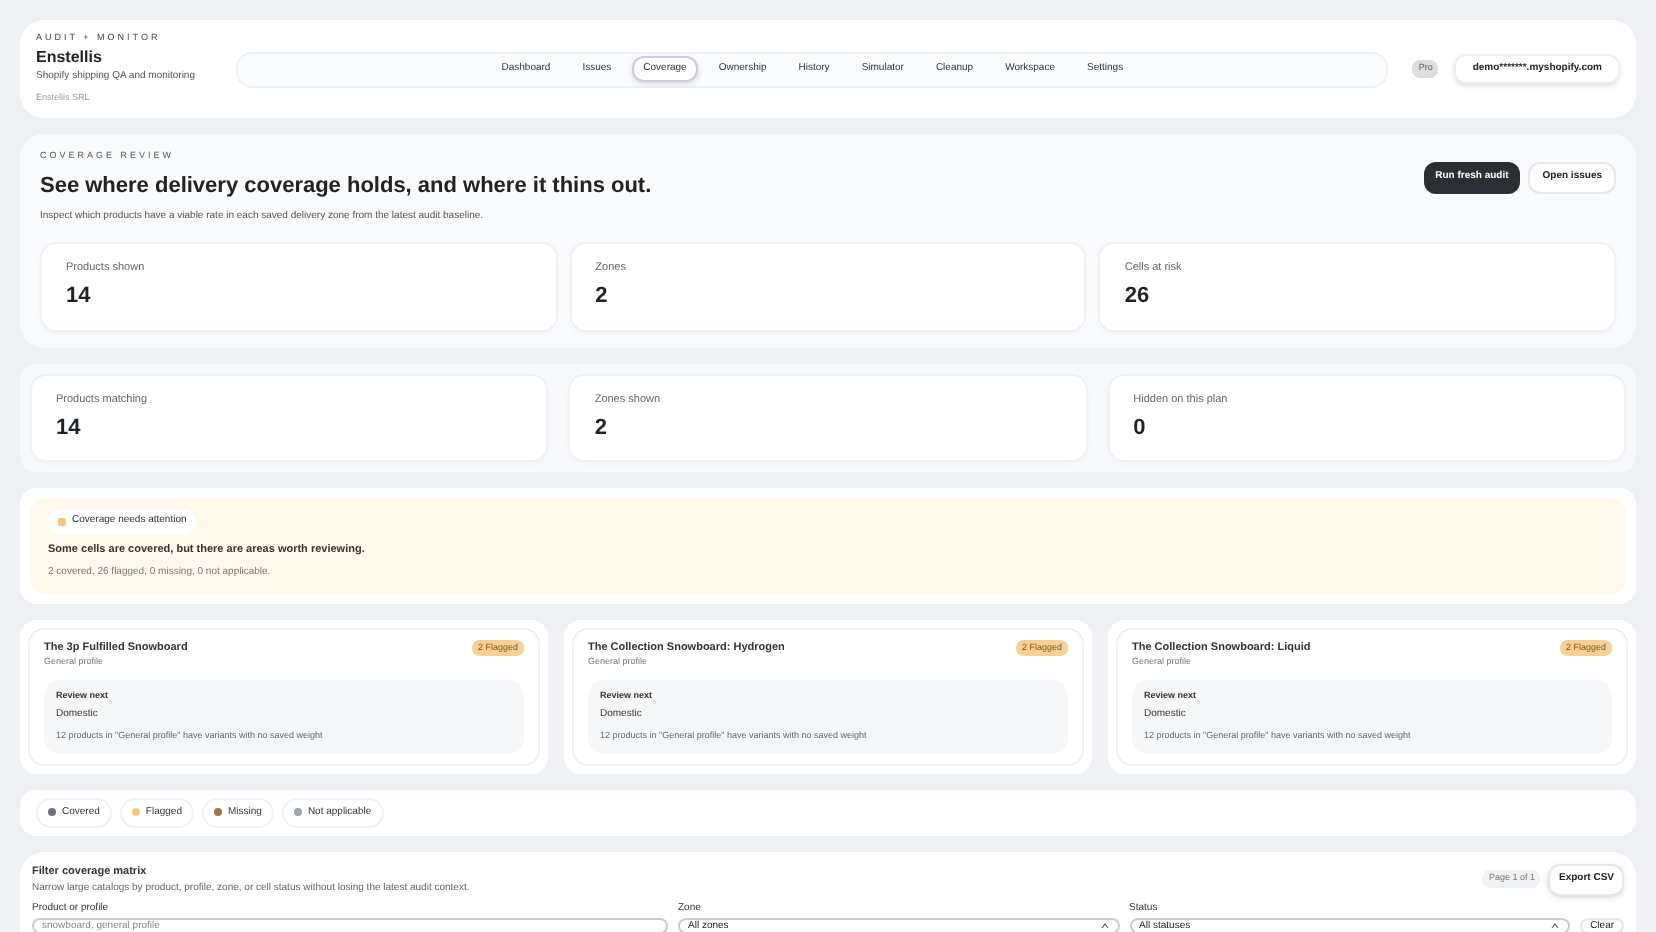 Image resolution: width=1656 pixels, height=932 pixels. Describe the element at coordinates (70, 57) in the screenshot. I see `app-title: Enstellis` at that location.